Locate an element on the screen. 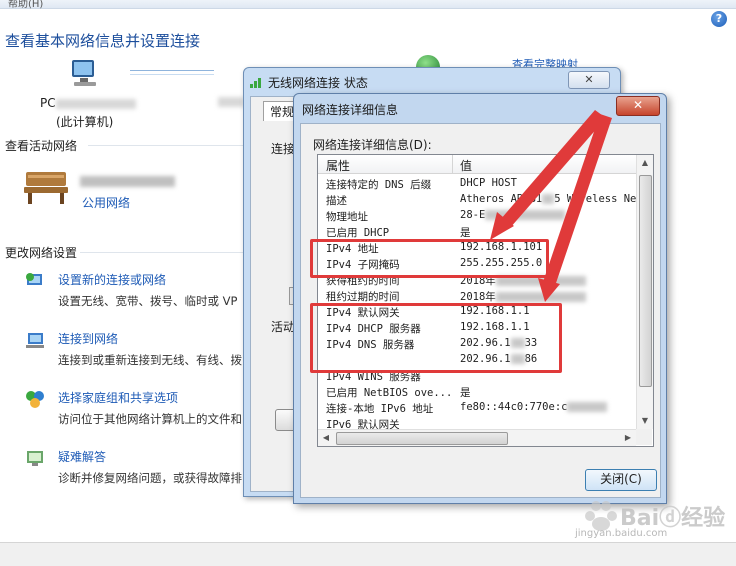 This screenshot has width=736, height=566. network-type-link: 公用网络 is located at coordinates (106, 202).